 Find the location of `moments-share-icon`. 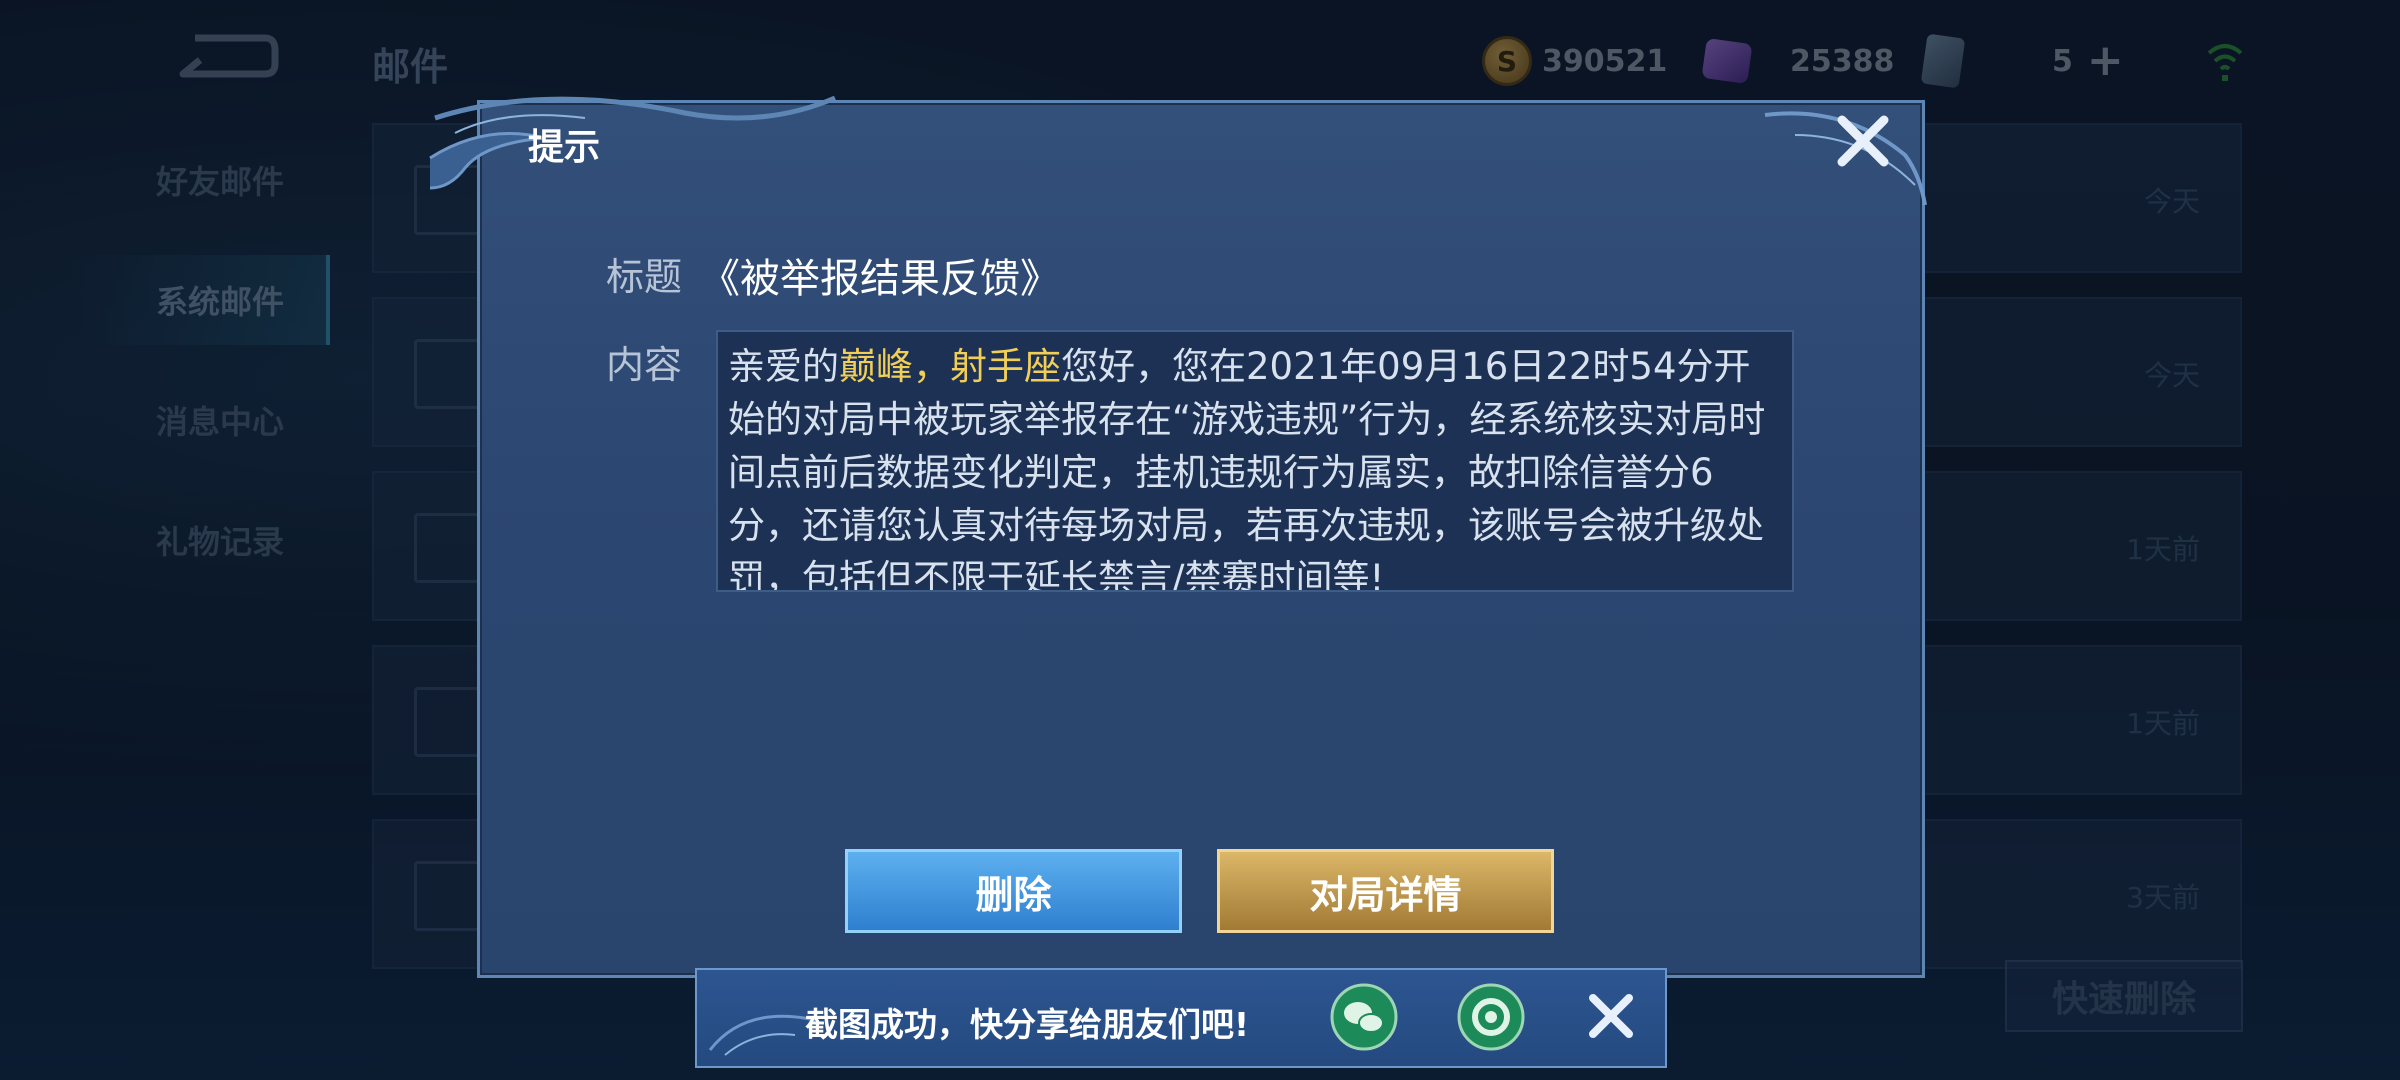

moments-share-icon is located at coordinates (1491, 1017).